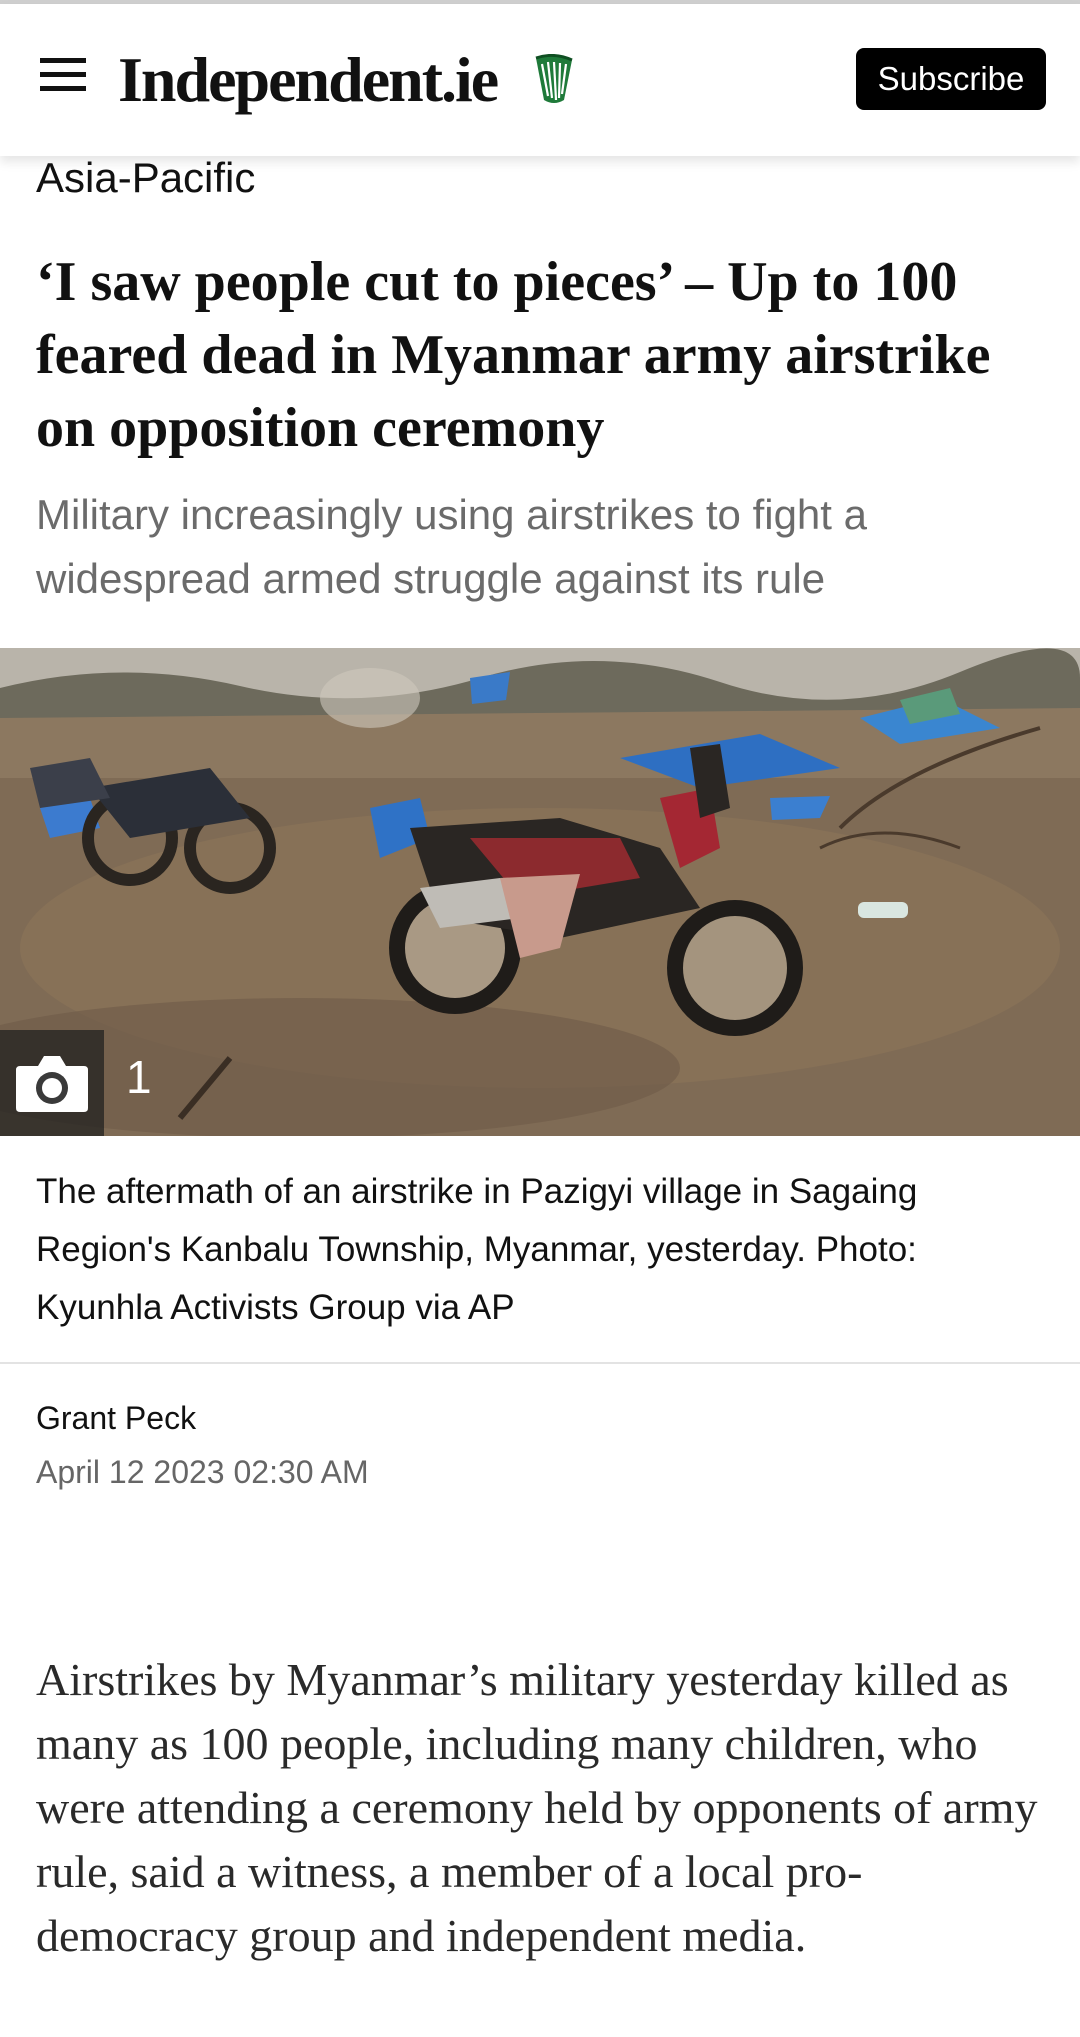 This screenshot has width=1080, height=2037. What do you see at coordinates (951, 79) in the screenshot?
I see `subscribe-button: Subscribe` at bounding box center [951, 79].